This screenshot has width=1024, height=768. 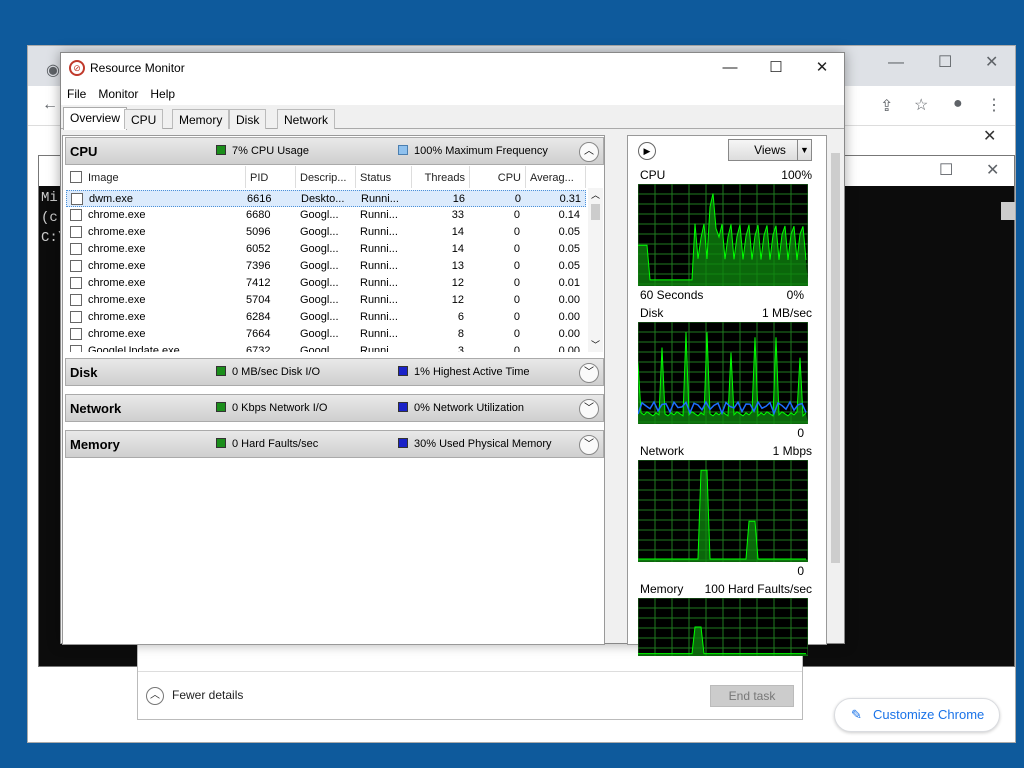 What do you see at coordinates (306, 119) in the screenshot?
I see `tab-network: Network` at bounding box center [306, 119].